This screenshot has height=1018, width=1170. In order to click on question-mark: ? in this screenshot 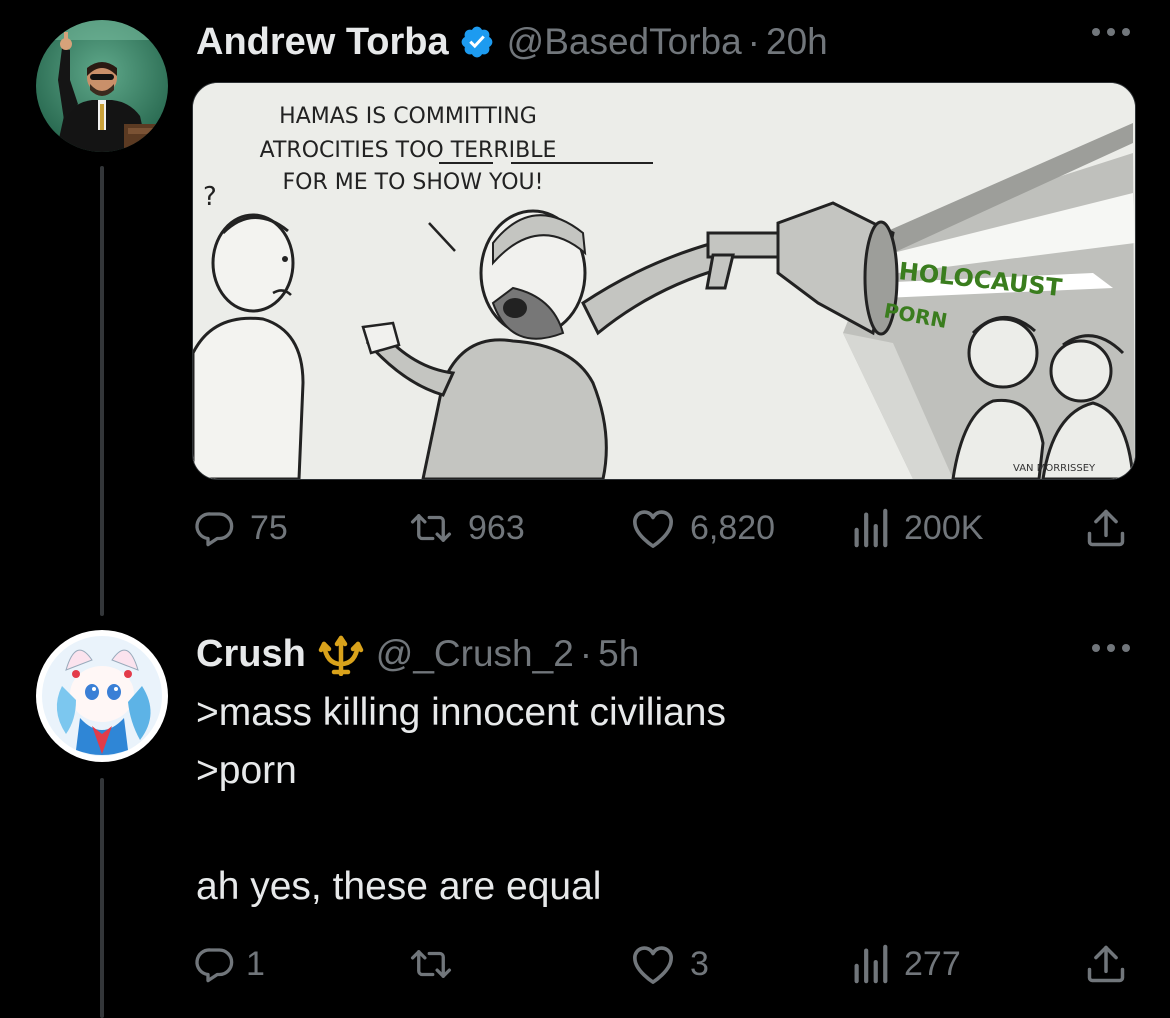, I will do `click(210, 197)`.